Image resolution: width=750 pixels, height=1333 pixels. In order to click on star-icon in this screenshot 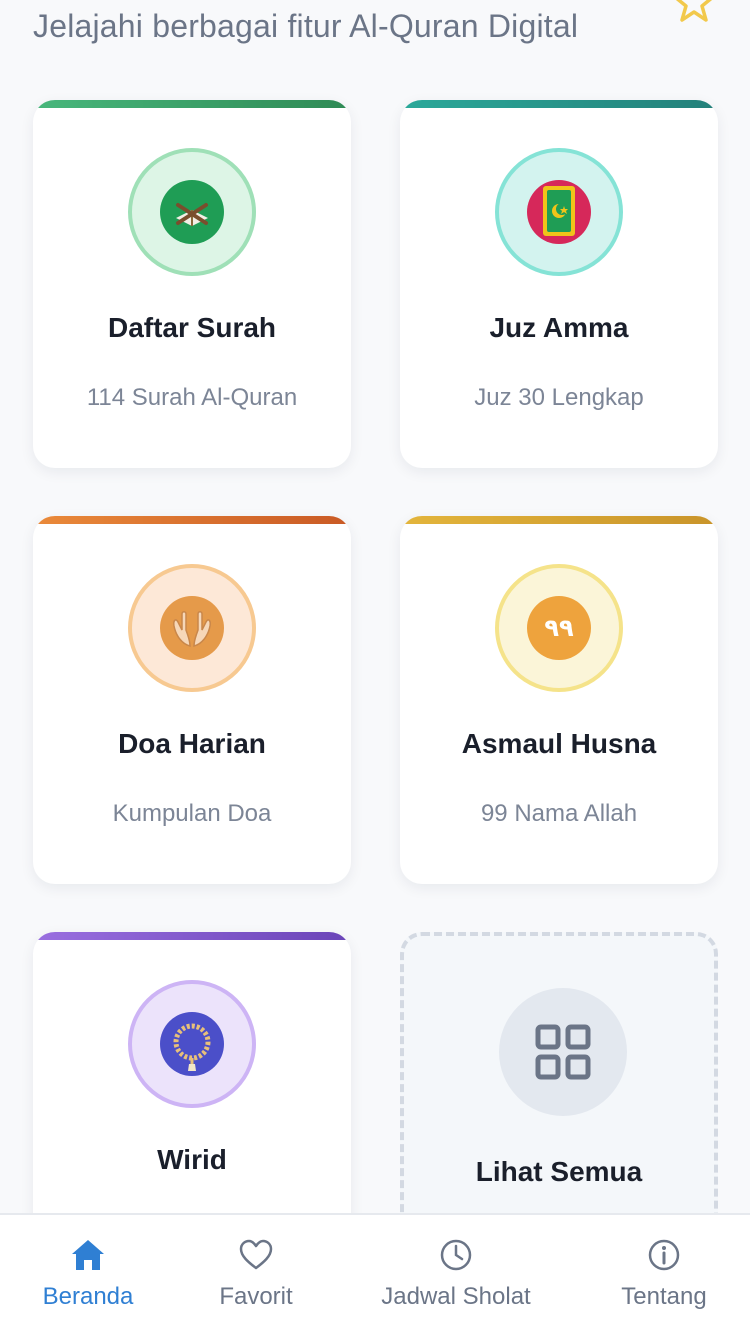, I will do `click(694, 11)`.